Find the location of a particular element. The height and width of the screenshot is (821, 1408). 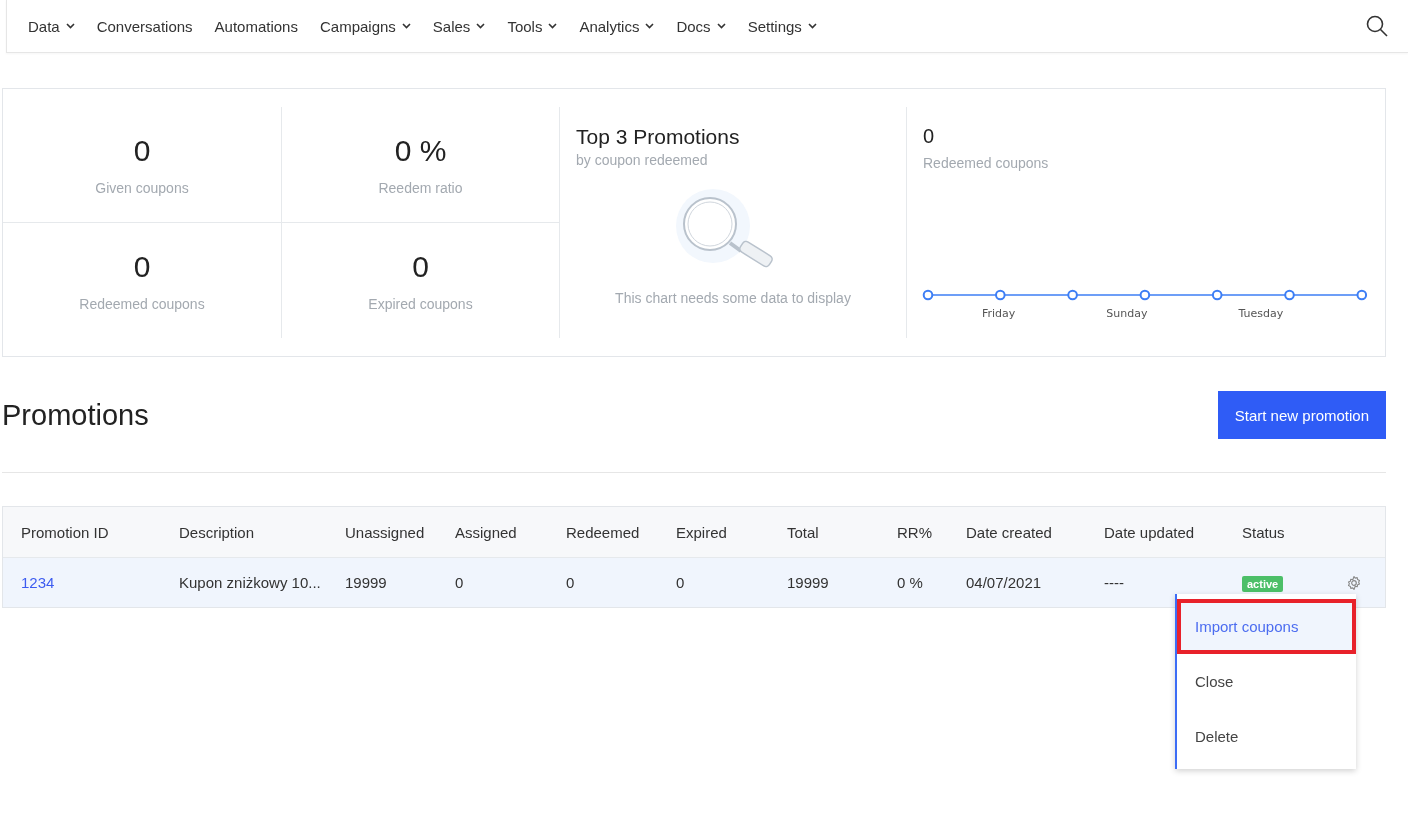

axis-label: Tuesday is located at coordinates (1261, 313).